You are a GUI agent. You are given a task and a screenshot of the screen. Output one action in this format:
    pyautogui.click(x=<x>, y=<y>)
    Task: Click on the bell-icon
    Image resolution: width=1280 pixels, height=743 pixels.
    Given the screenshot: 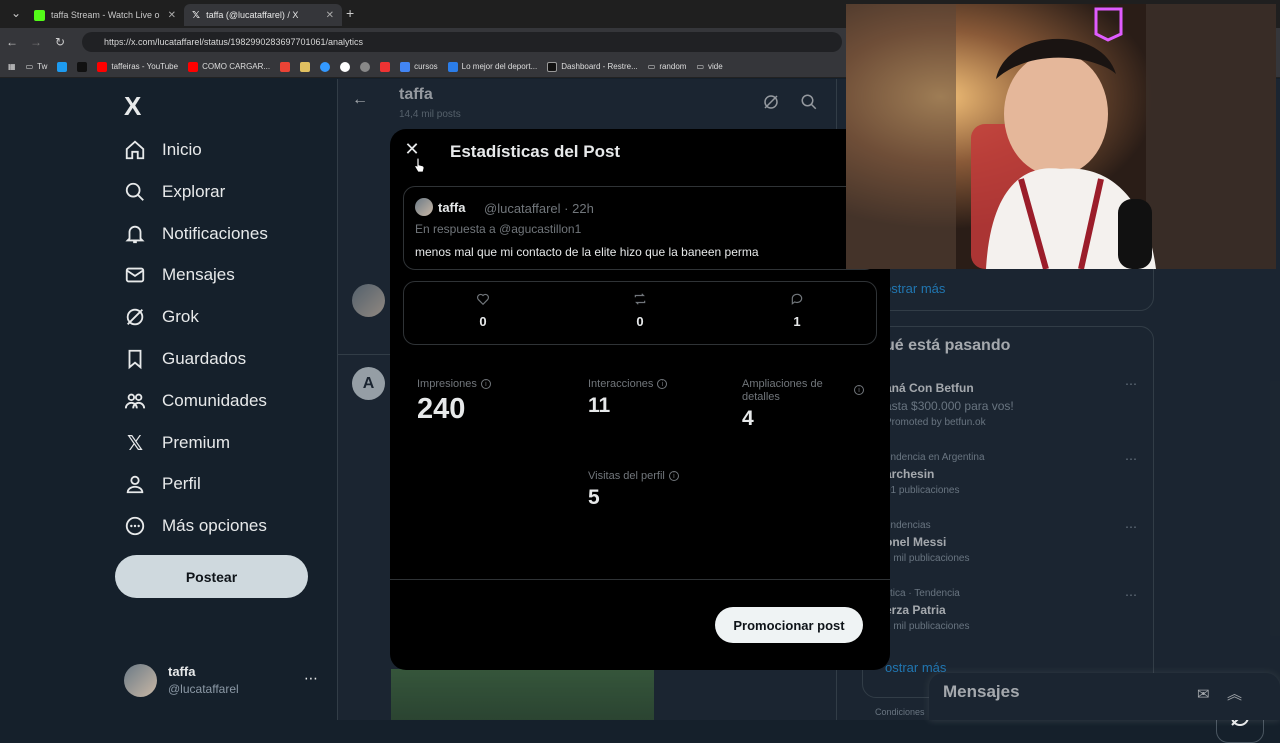 What is the action you would take?
    pyautogui.click(x=135, y=234)
    